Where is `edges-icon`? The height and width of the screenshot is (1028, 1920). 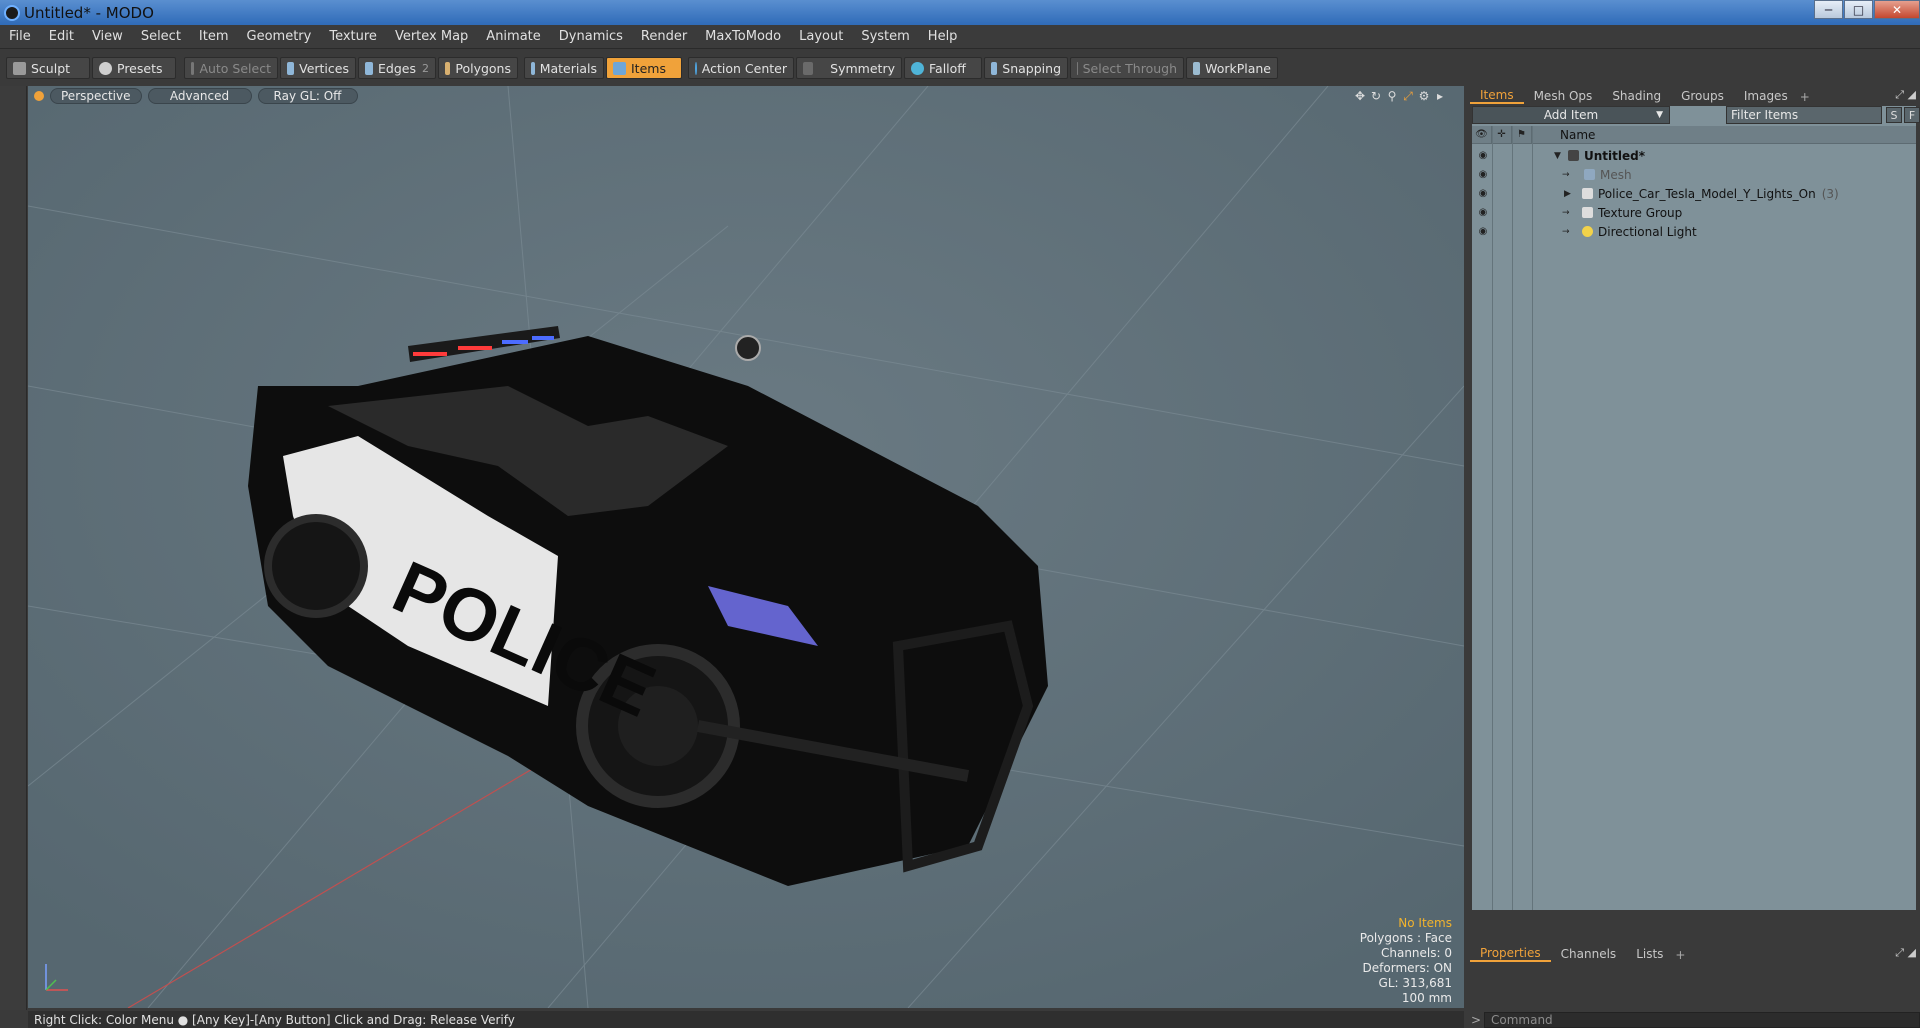 edges-icon is located at coordinates (369, 68).